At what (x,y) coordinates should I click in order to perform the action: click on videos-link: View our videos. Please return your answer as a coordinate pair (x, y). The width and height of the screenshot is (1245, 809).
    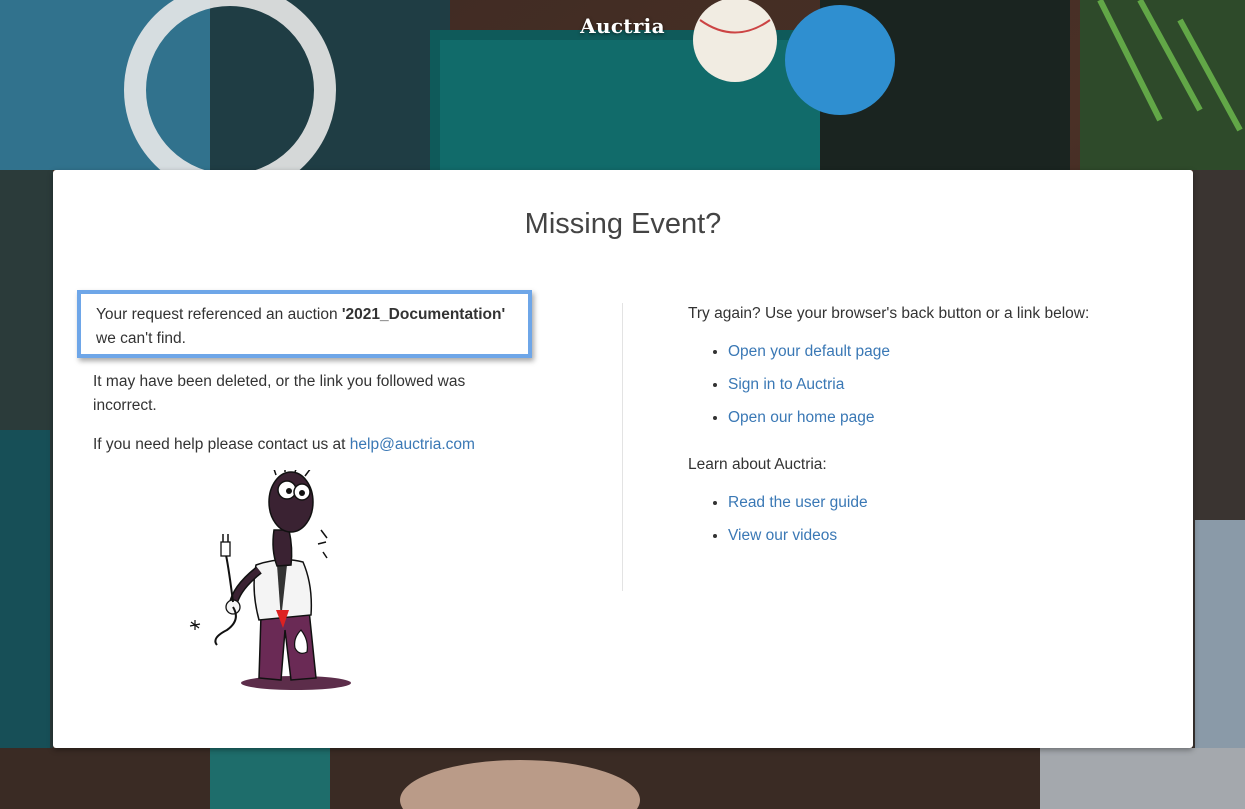
    Looking at the image, I should click on (782, 535).